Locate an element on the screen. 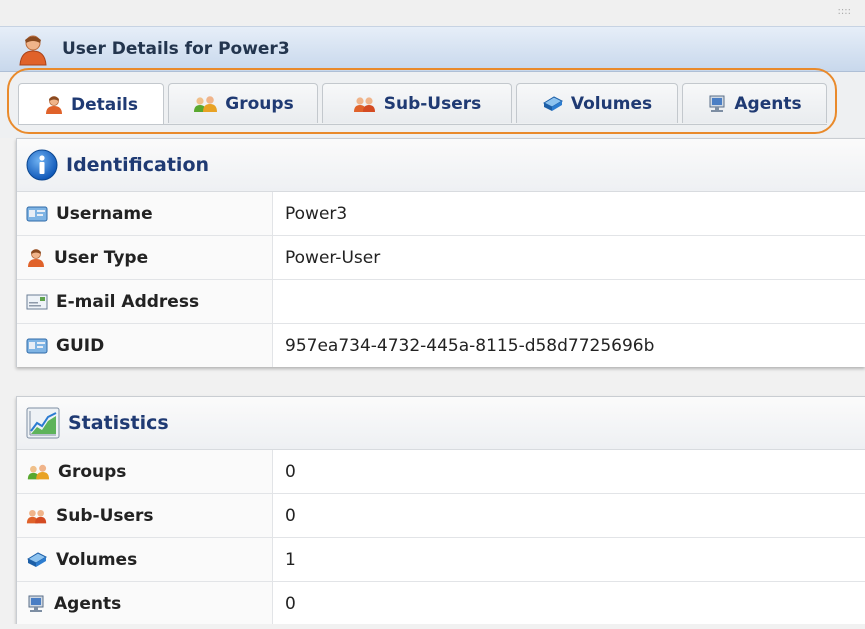 The width and height of the screenshot is (865, 629). row-value: 1 is located at coordinates (290, 559).